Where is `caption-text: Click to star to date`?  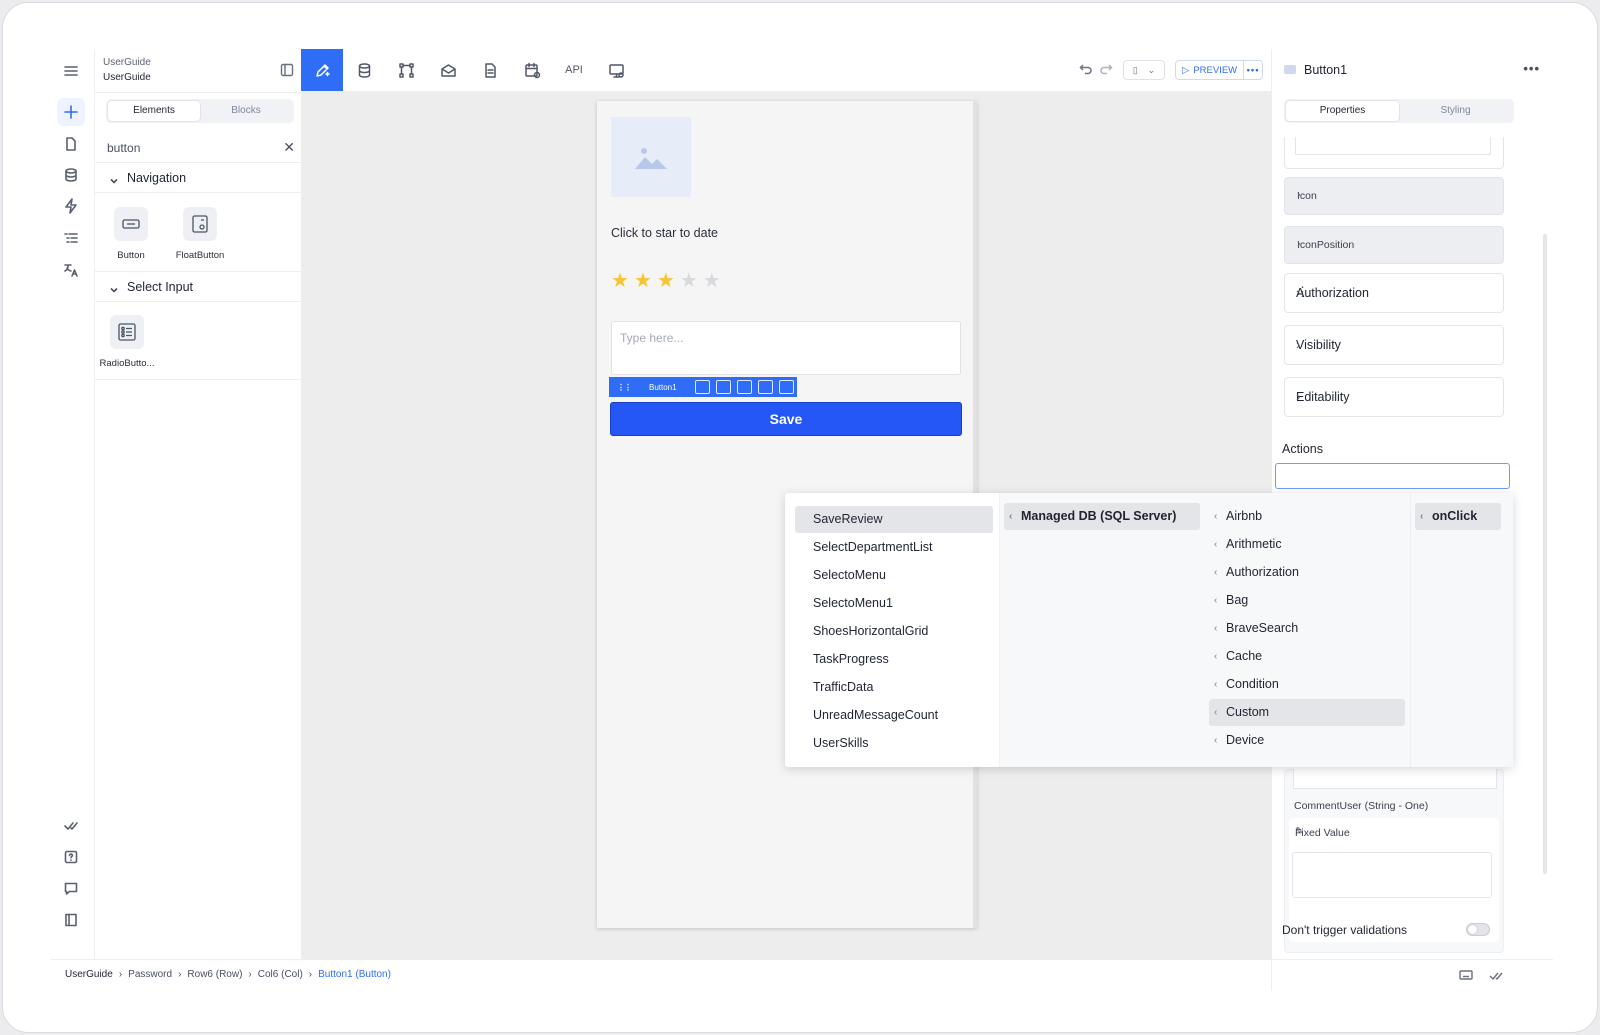
caption-text: Click to star to date is located at coordinates (664, 233).